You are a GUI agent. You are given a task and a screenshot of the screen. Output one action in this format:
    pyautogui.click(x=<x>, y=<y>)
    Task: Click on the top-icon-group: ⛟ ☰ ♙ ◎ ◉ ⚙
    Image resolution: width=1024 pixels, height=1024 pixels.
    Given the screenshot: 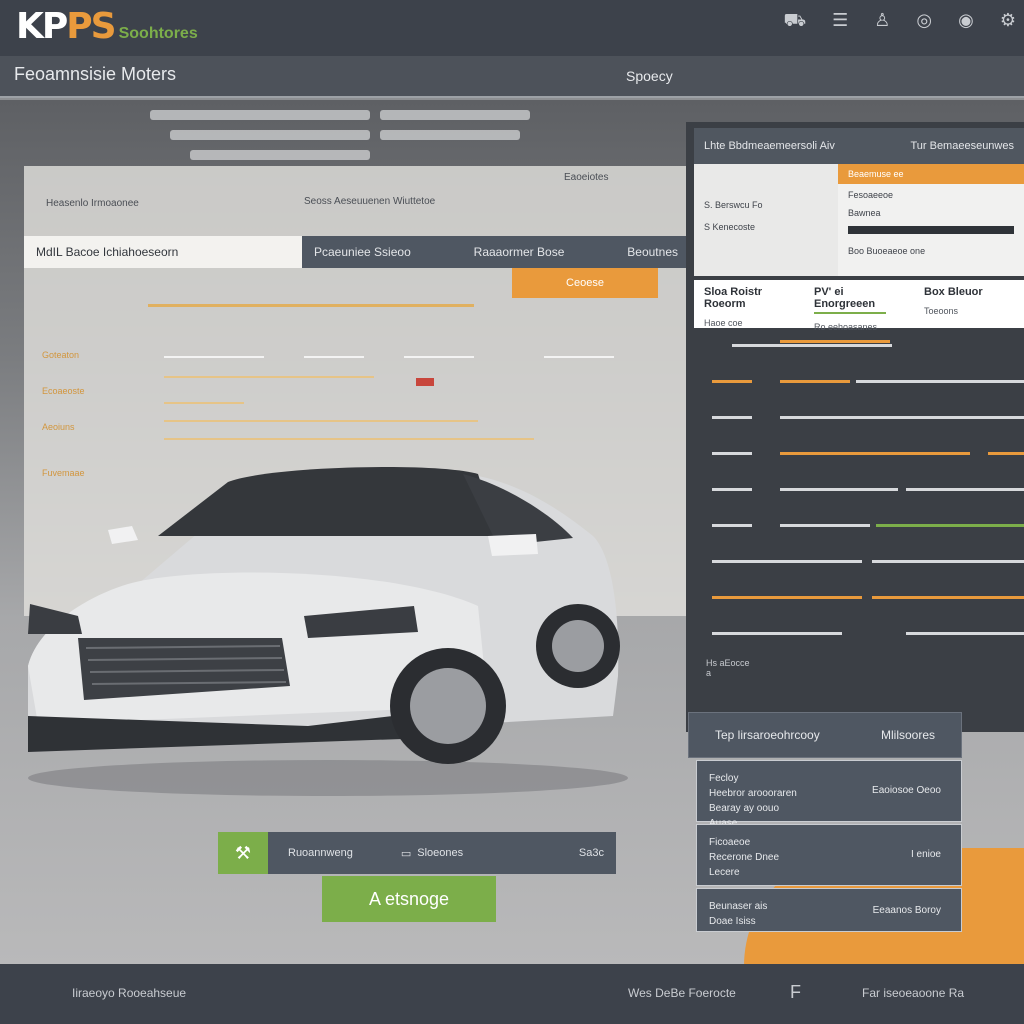 What is the action you would take?
    pyautogui.click(x=899, y=20)
    